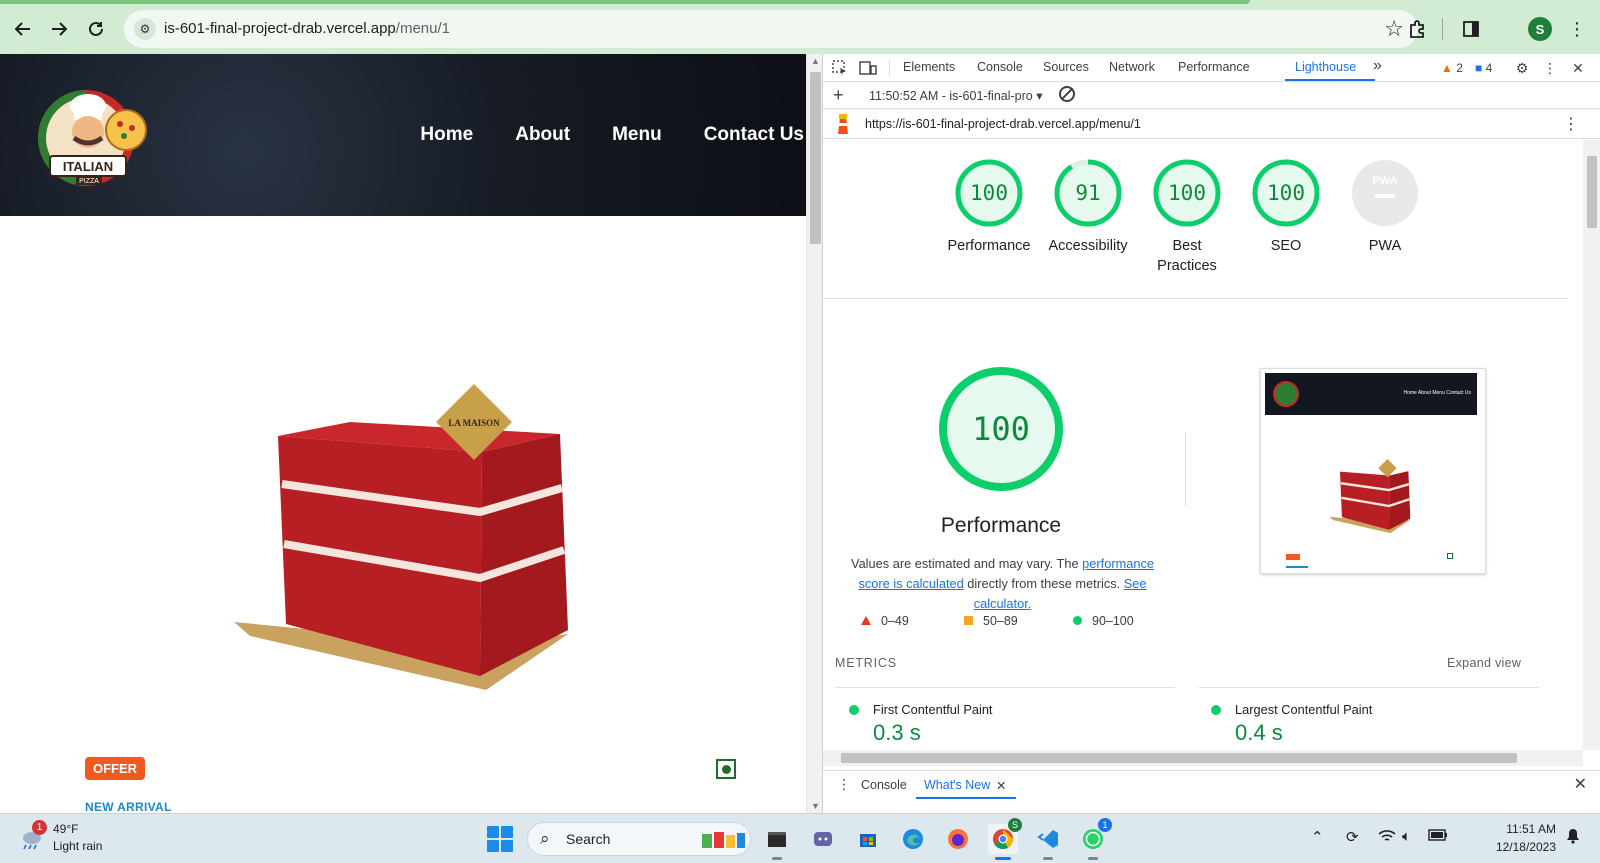 This screenshot has height=863, width=1600. What do you see at coordinates (1317, 837) in the screenshot?
I see `show-hidden-icons-chevron-up-icon: ⌃` at bounding box center [1317, 837].